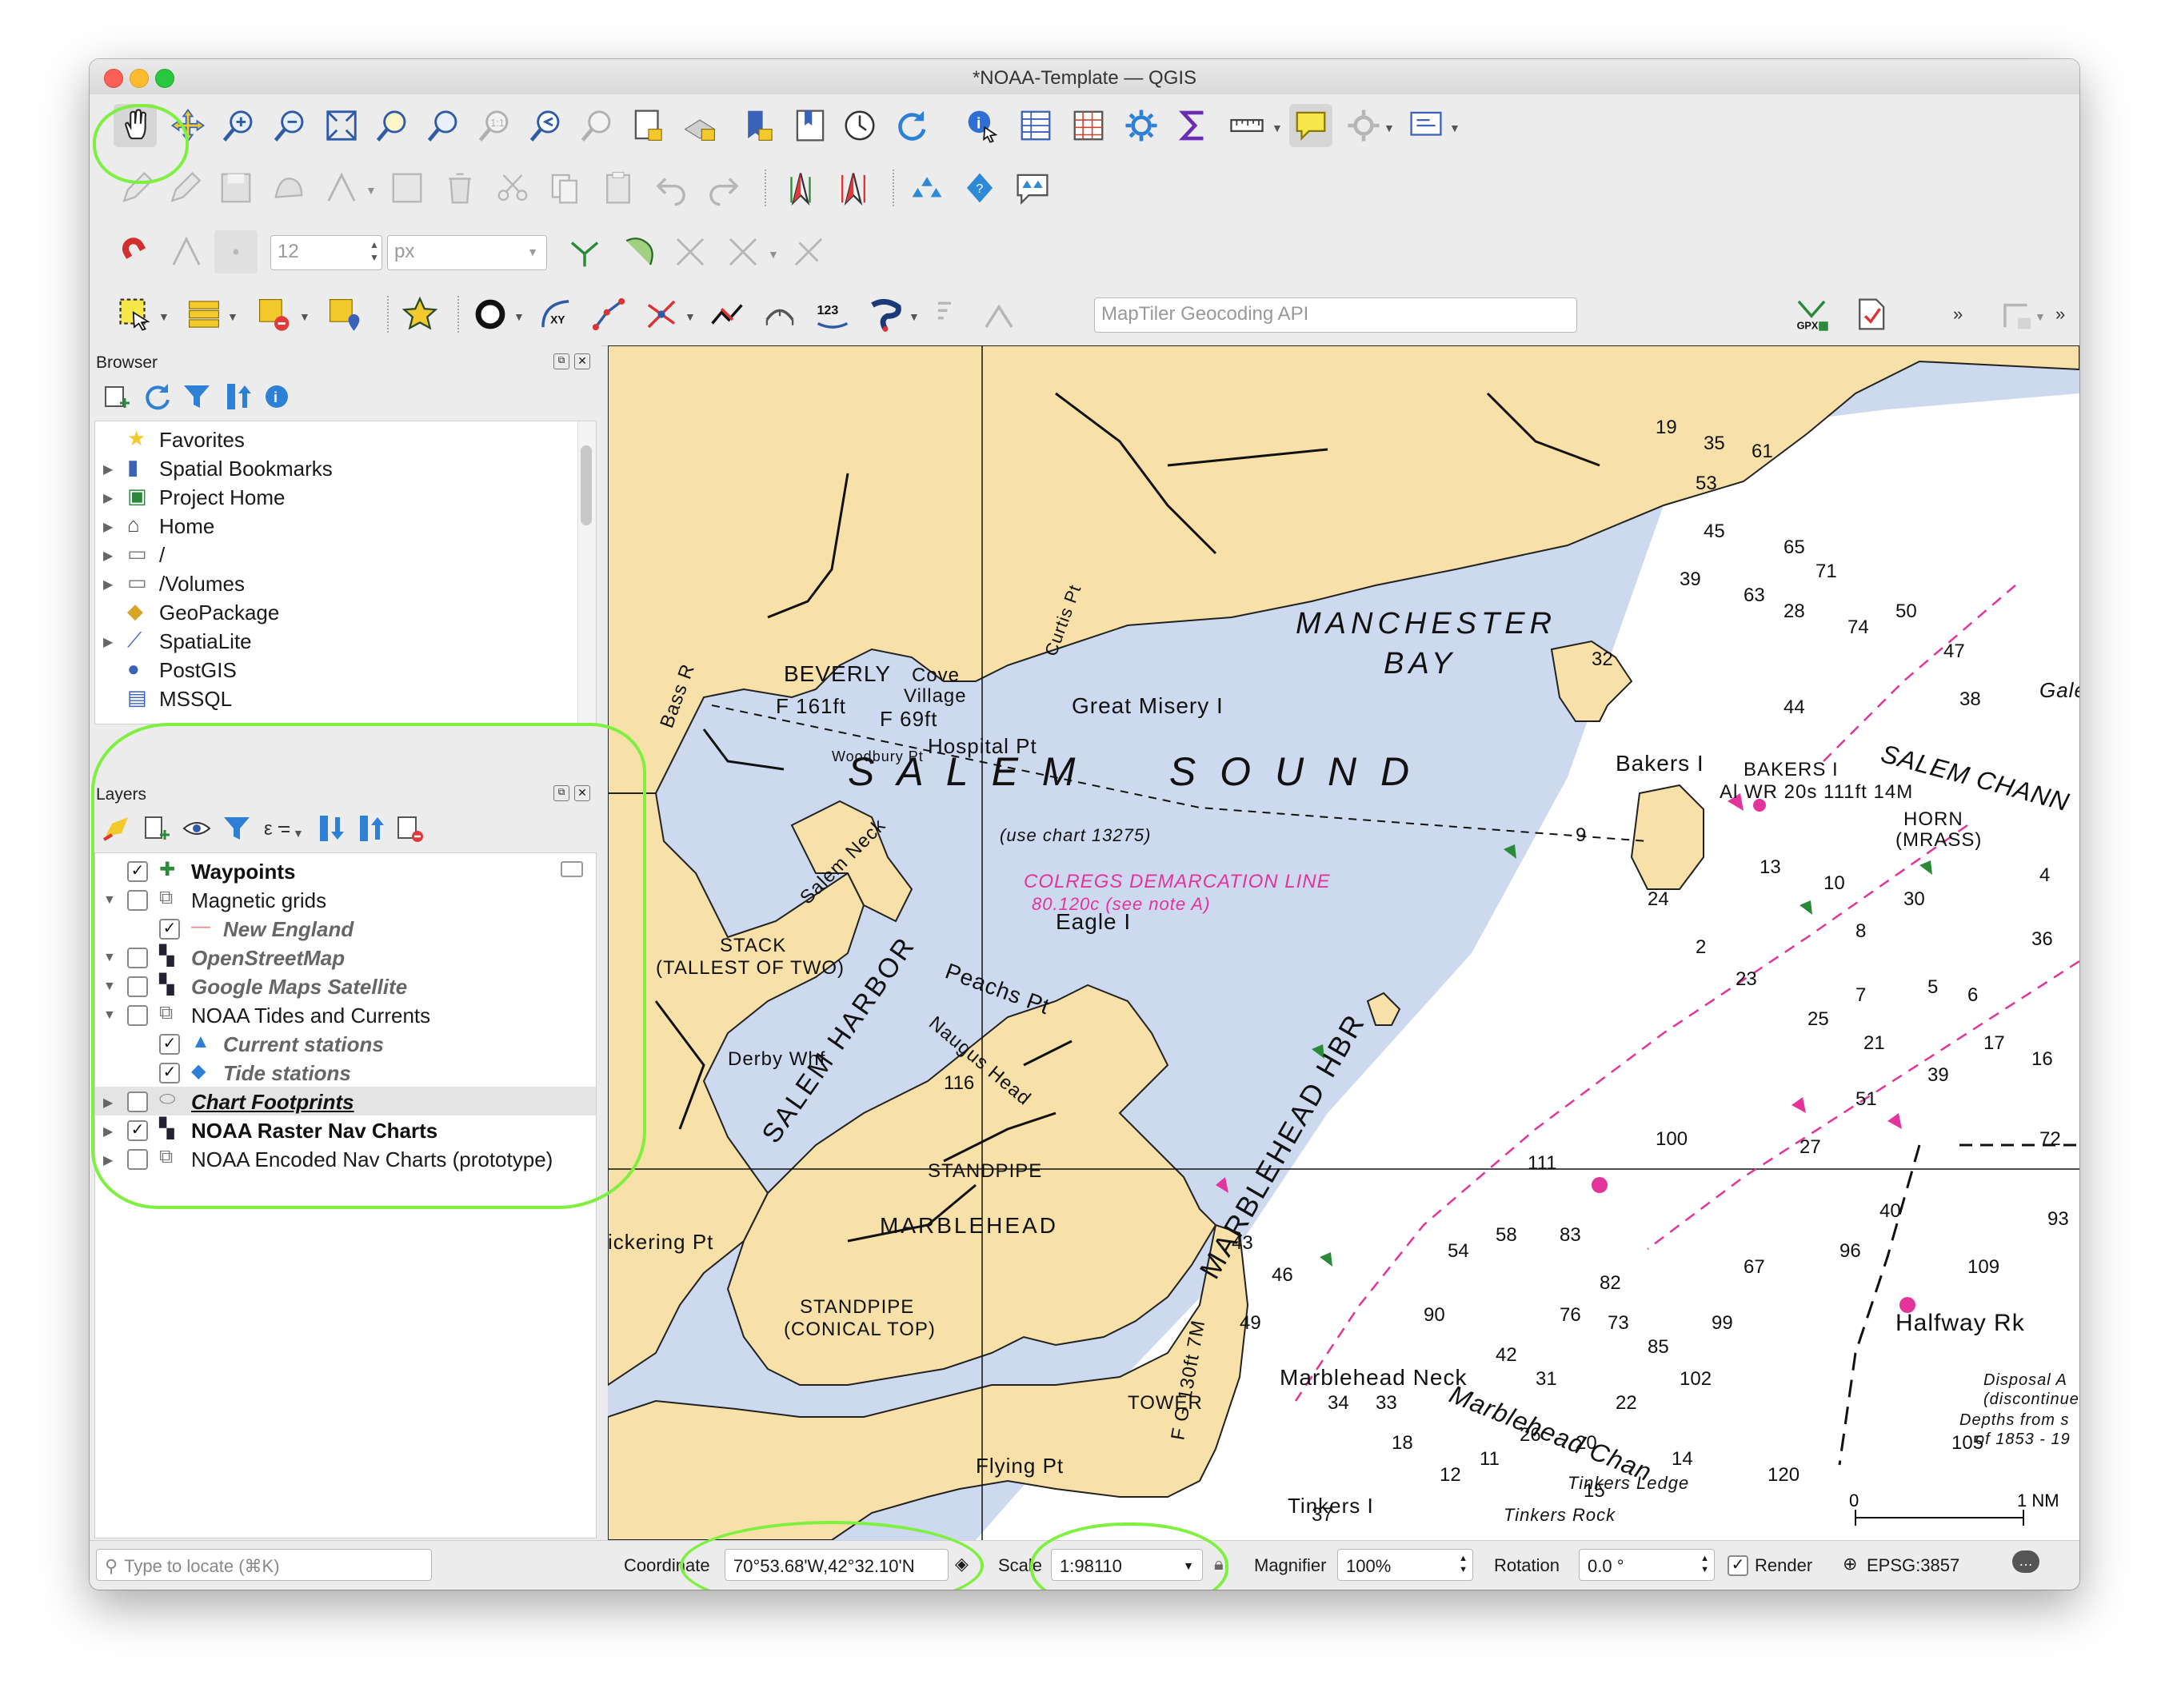 This screenshot has width=2169, height=1708. Describe the element at coordinates (345, 640) in the screenshot. I see `browser-item: ▶ ⟋ SpatiaLite` at that location.